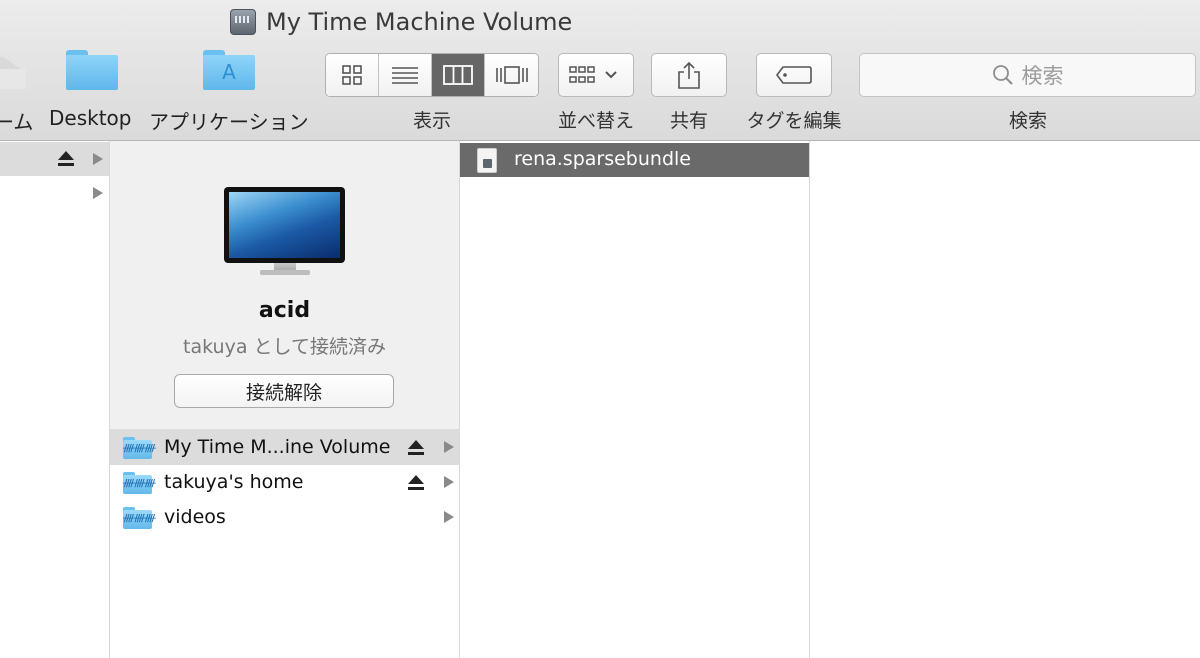  Describe the element at coordinates (284, 347) in the screenshot. I see `connection-status: takuya として接続済み` at that location.